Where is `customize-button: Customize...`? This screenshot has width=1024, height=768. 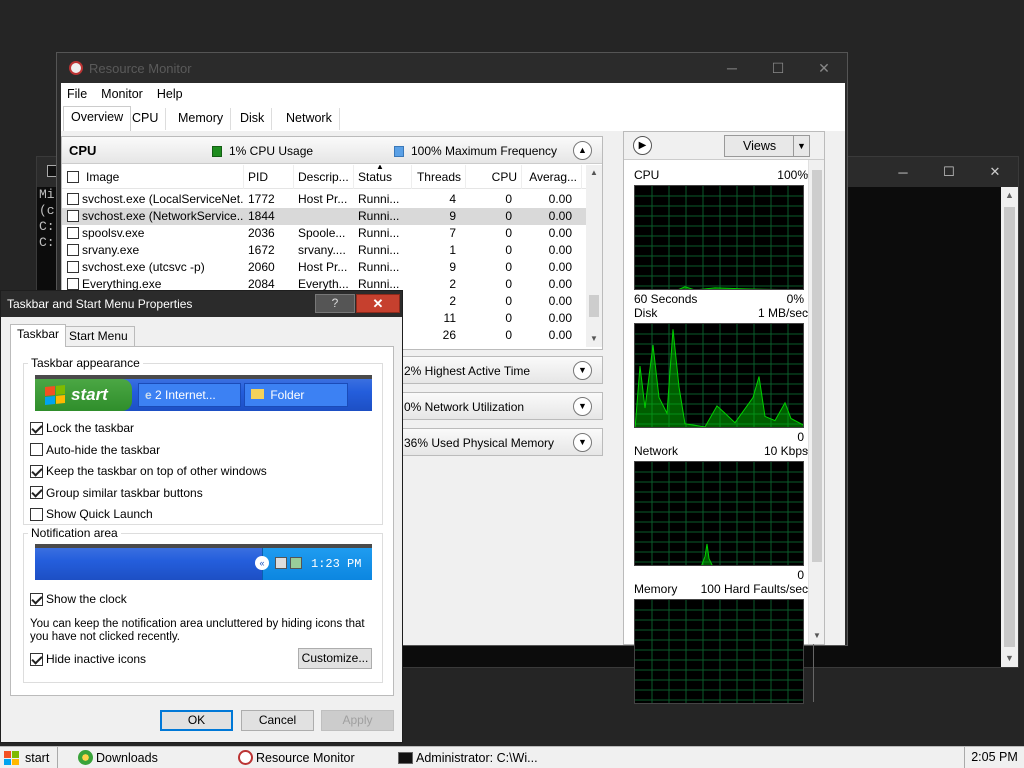
customize-button: Customize... is located at coordinates (335, 658).